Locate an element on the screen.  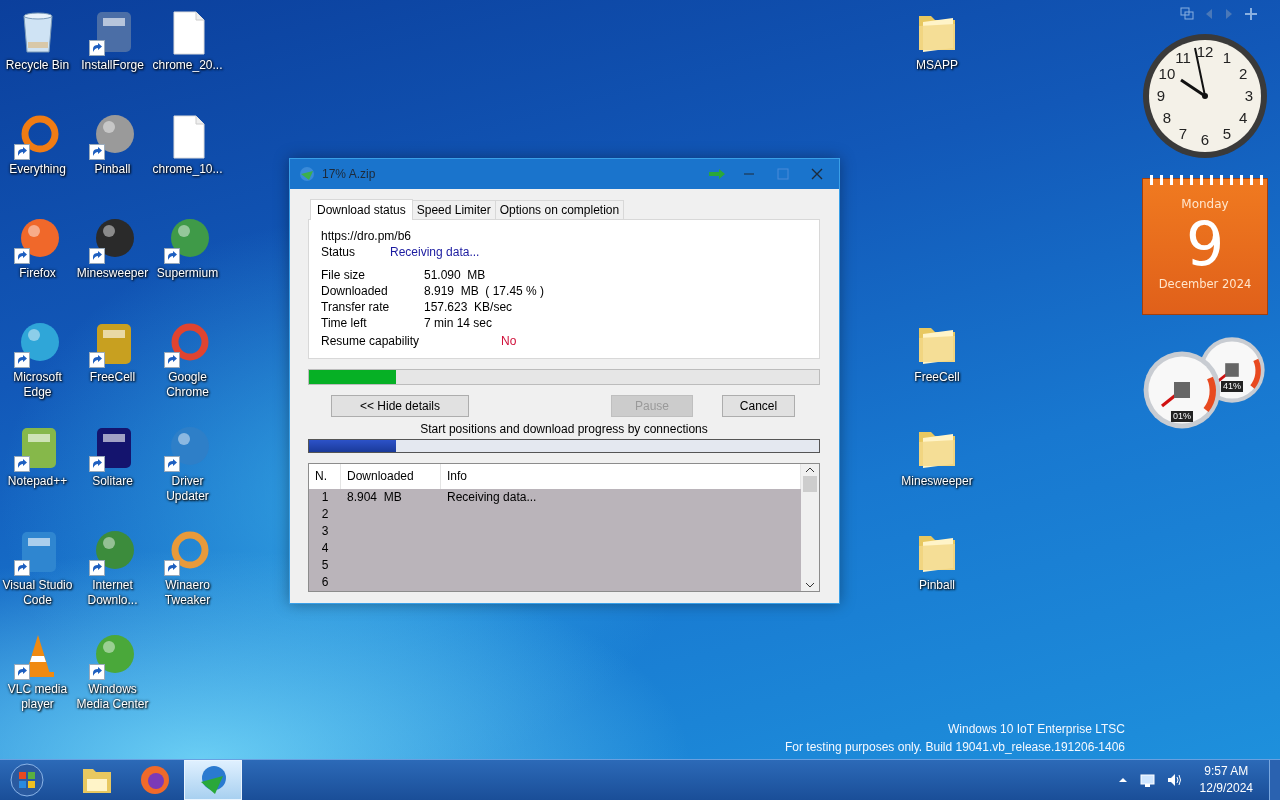
icon-label: Windows Media Center is located at coordinates (112, 697).